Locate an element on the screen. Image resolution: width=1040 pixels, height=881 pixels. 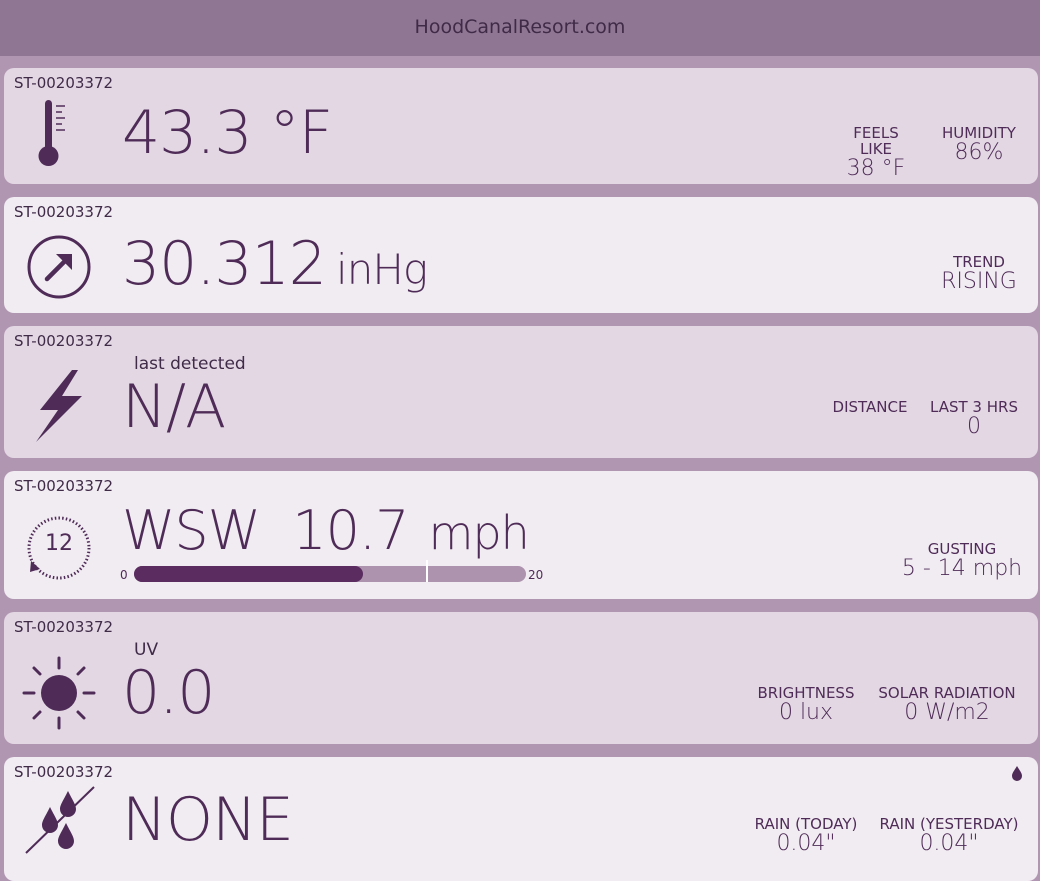
brightness-stat: BRIGHTNESS 0 lux is located at coordinates (806, 705).